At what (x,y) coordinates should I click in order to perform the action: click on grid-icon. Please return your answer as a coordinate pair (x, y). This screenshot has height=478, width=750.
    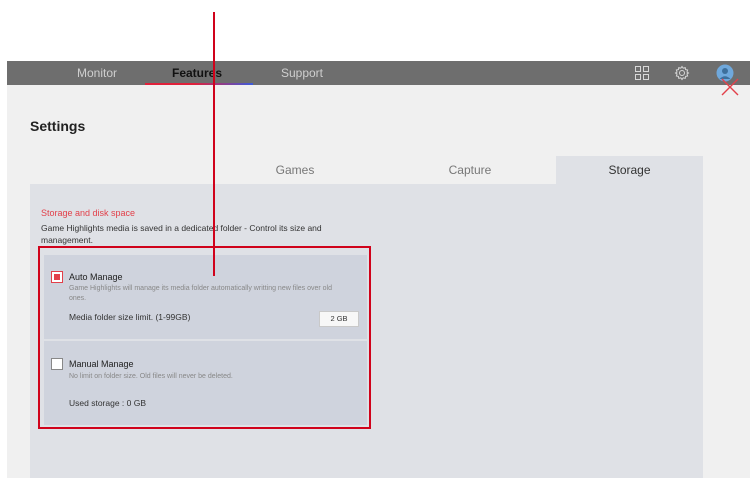
    Looking at the image, I should click on (642, 73).